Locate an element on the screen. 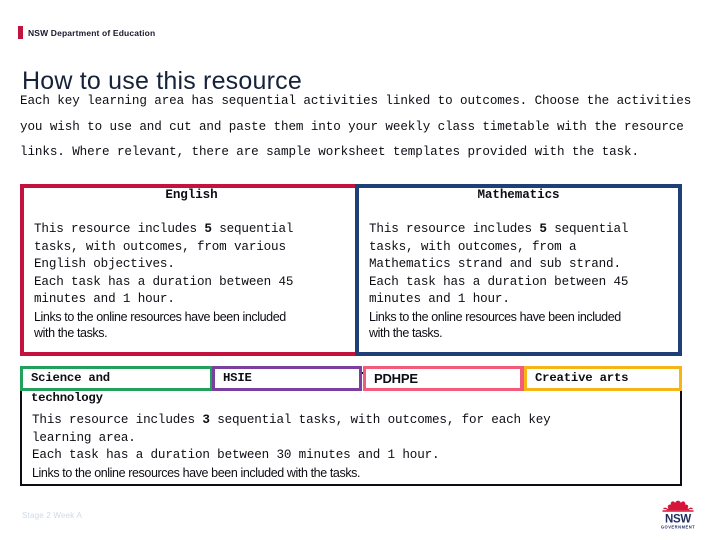 This screenshot has width=720, height=540. panel-line: tasks, with outcomes, from a is located at coordinates (473, 246).